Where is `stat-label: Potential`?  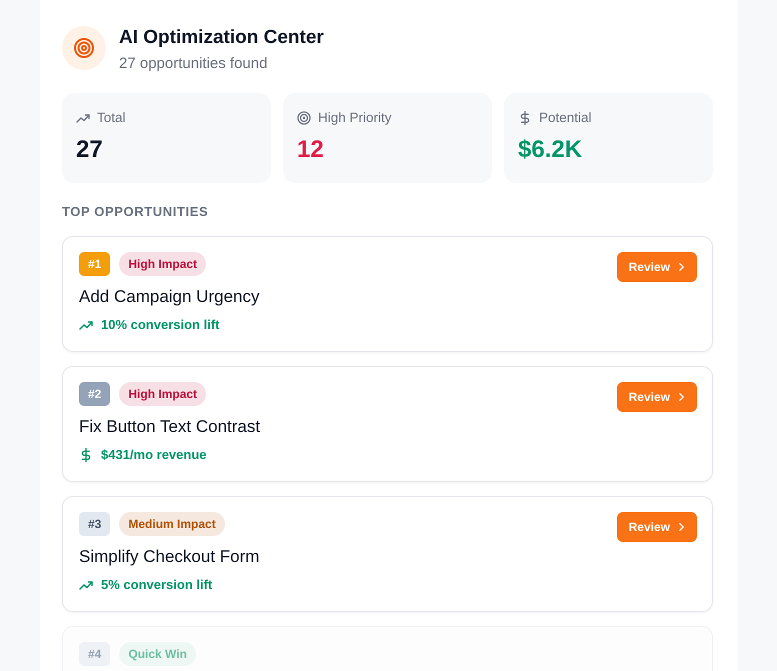 stat-label: Potential is located at coordinates (565, 118).